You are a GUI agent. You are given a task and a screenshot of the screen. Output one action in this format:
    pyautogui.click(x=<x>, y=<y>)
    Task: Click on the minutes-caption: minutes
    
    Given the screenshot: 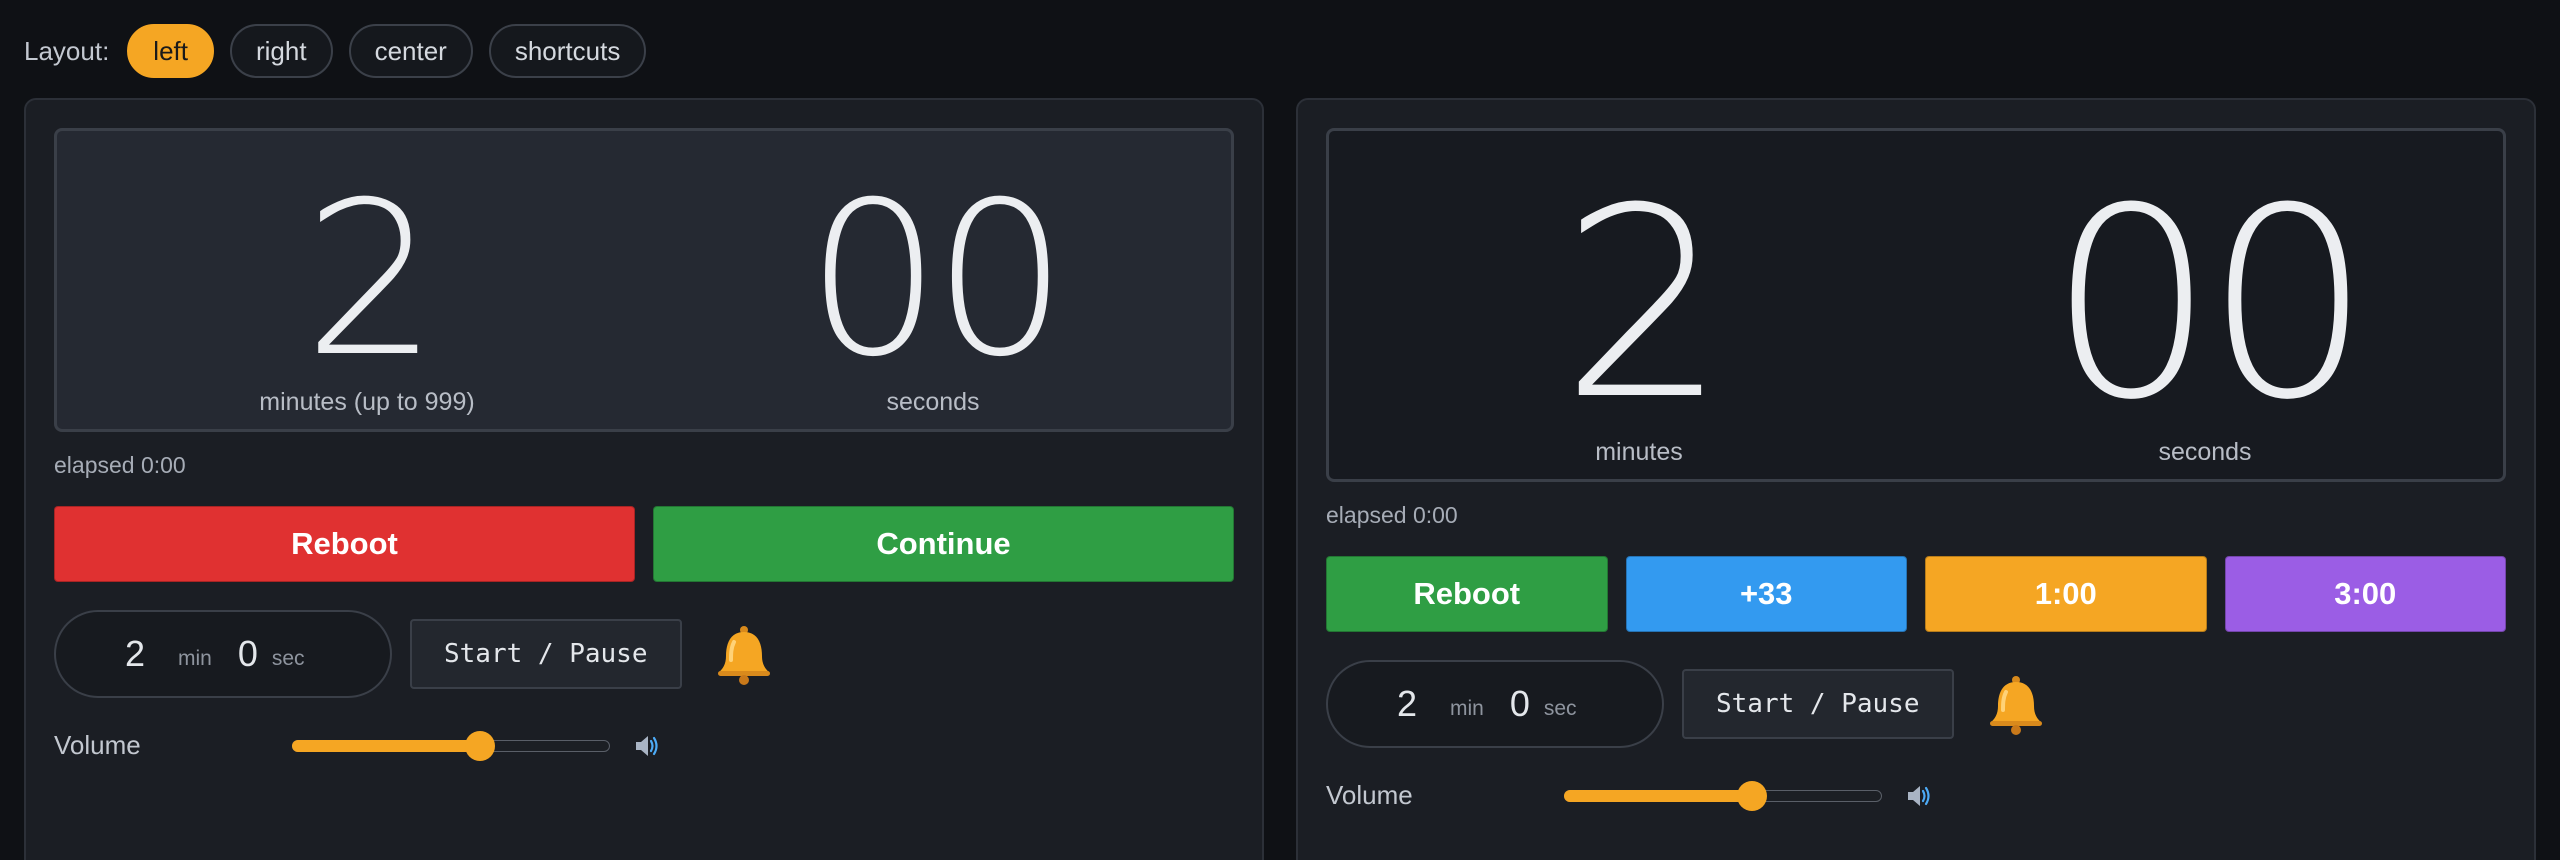 What is the action you would take?
    pyautogui.click(x=1639, y=452)
    